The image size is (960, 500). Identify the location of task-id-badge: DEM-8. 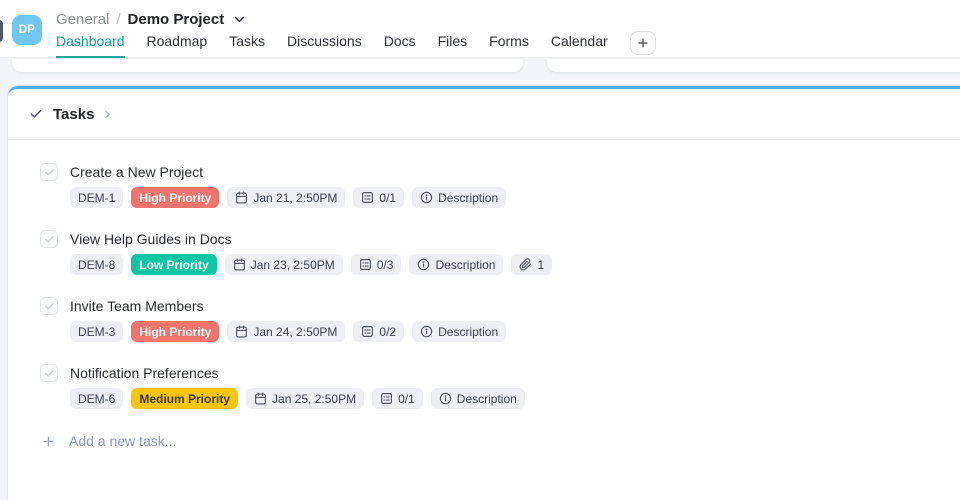
(97, 264).